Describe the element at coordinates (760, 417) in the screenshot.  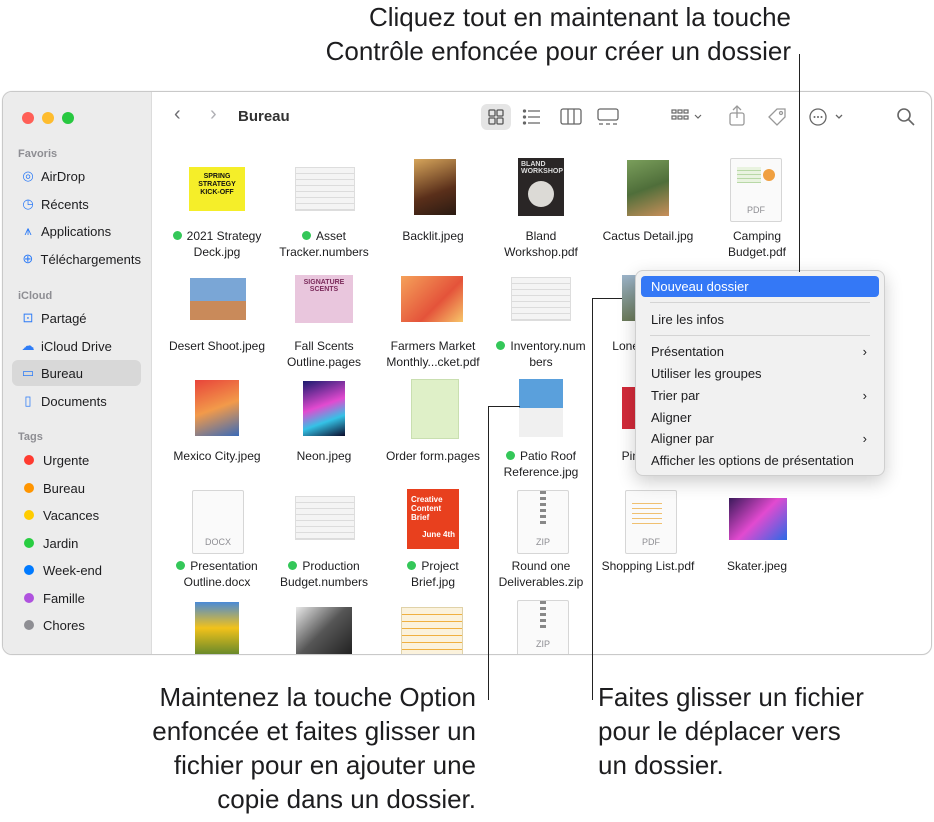
I see `menu-item-align: Aligner` at that location.